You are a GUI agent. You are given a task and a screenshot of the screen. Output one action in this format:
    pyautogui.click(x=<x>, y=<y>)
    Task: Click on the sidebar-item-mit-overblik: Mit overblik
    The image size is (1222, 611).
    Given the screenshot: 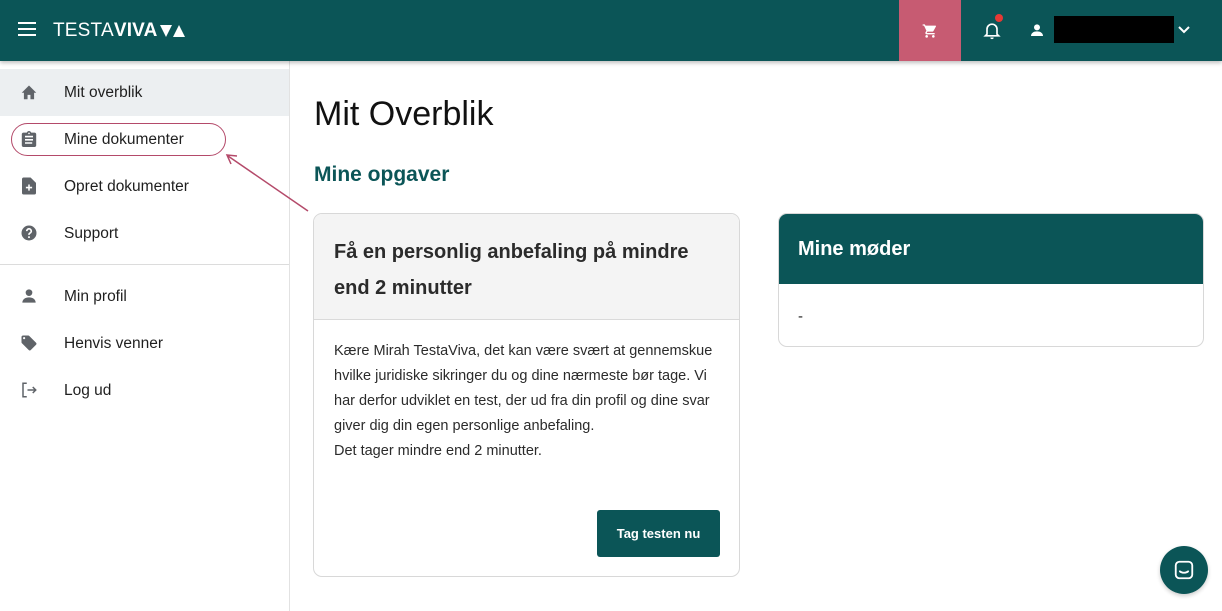 What is the action you would take?
    pyautogui.click(x=144, y=92)
    